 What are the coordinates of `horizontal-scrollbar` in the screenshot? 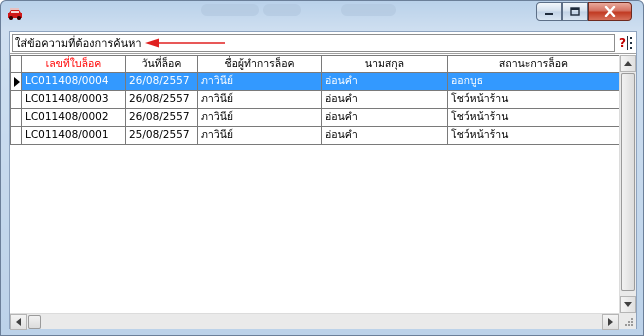 It's located at (314, 321).